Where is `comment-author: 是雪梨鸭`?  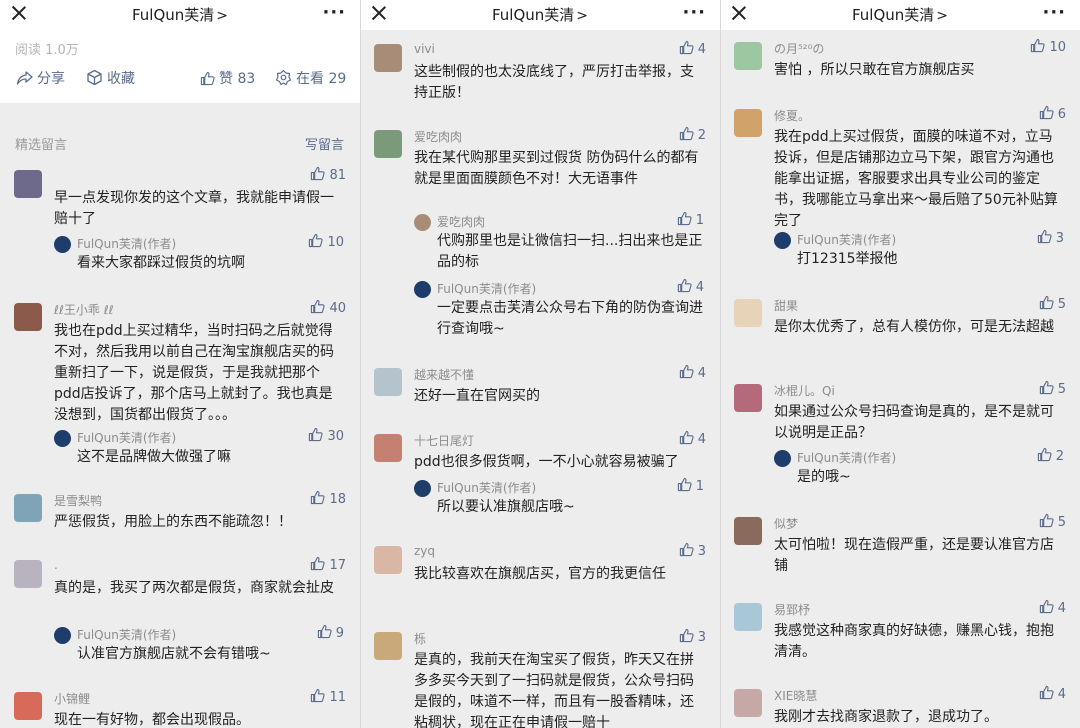
comment-author: 是雪梨鸭 is located at coordinates (78, 500).